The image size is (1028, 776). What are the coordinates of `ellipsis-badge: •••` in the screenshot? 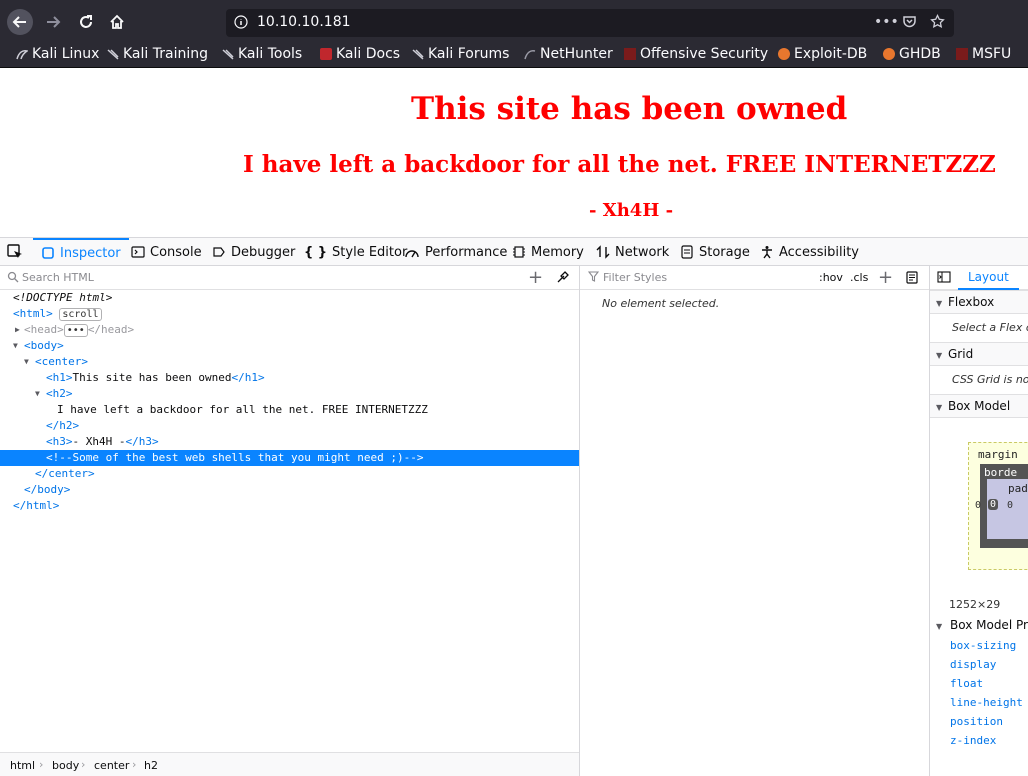 It's located at (75, 330).